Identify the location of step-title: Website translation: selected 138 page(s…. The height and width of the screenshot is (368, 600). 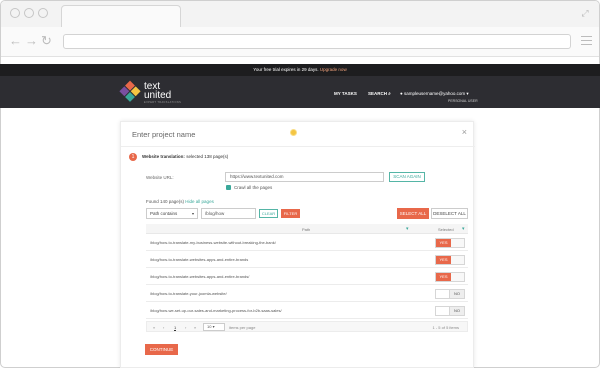
(185, 156).